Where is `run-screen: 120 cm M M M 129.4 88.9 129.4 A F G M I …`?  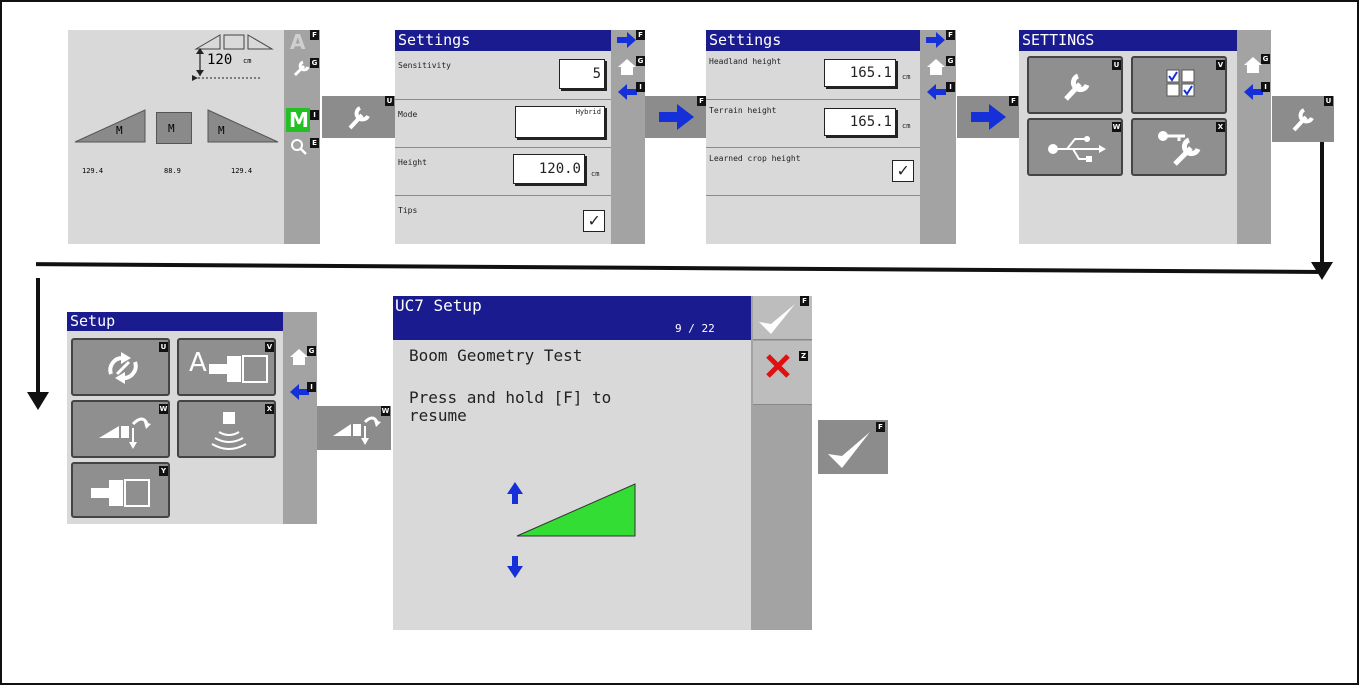
run-screen: 120 cm M M M 129.4 88.9 129.4 A F G M I … is located at coordinates (194, 137).